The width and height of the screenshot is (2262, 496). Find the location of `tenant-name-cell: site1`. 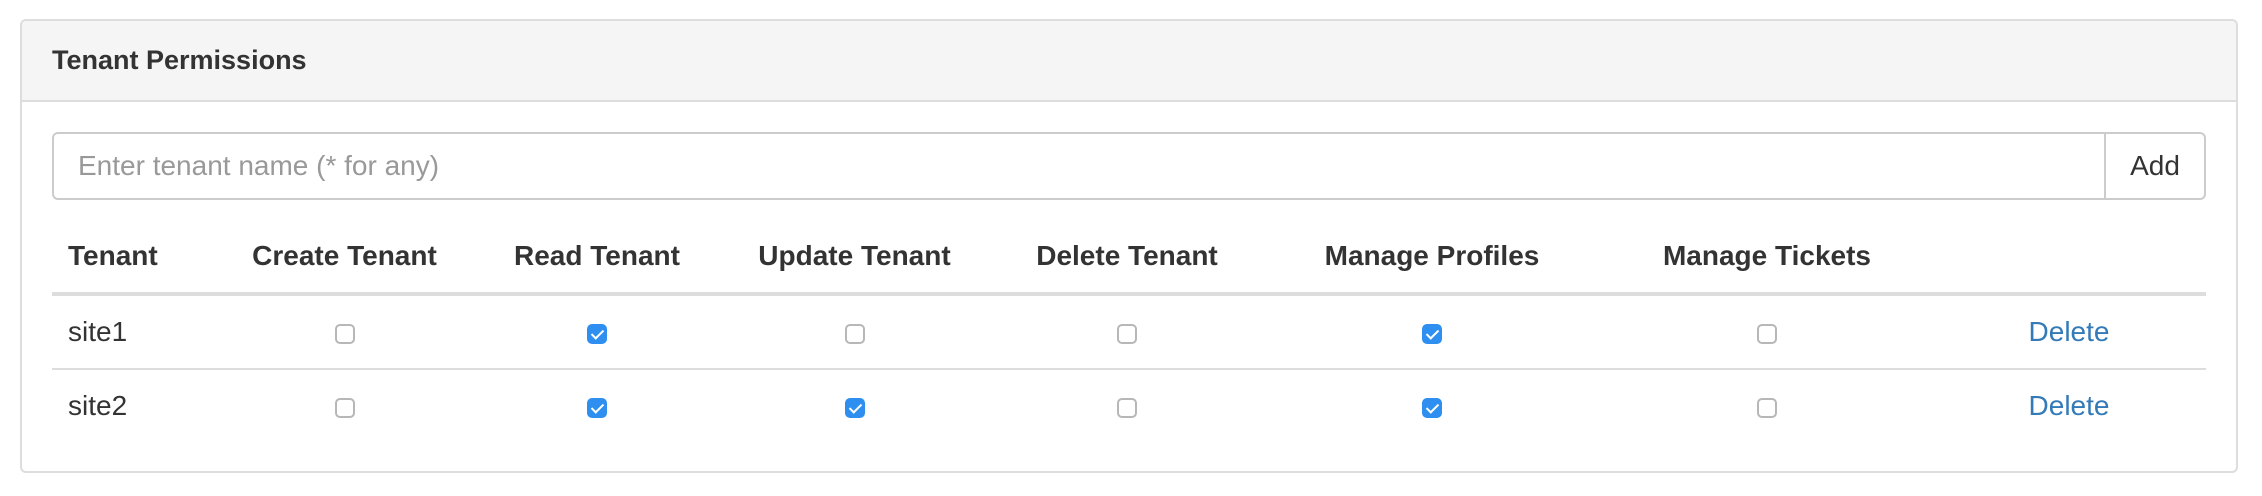

tenant-name-cell: site1 is located at coordinates (98, 331).